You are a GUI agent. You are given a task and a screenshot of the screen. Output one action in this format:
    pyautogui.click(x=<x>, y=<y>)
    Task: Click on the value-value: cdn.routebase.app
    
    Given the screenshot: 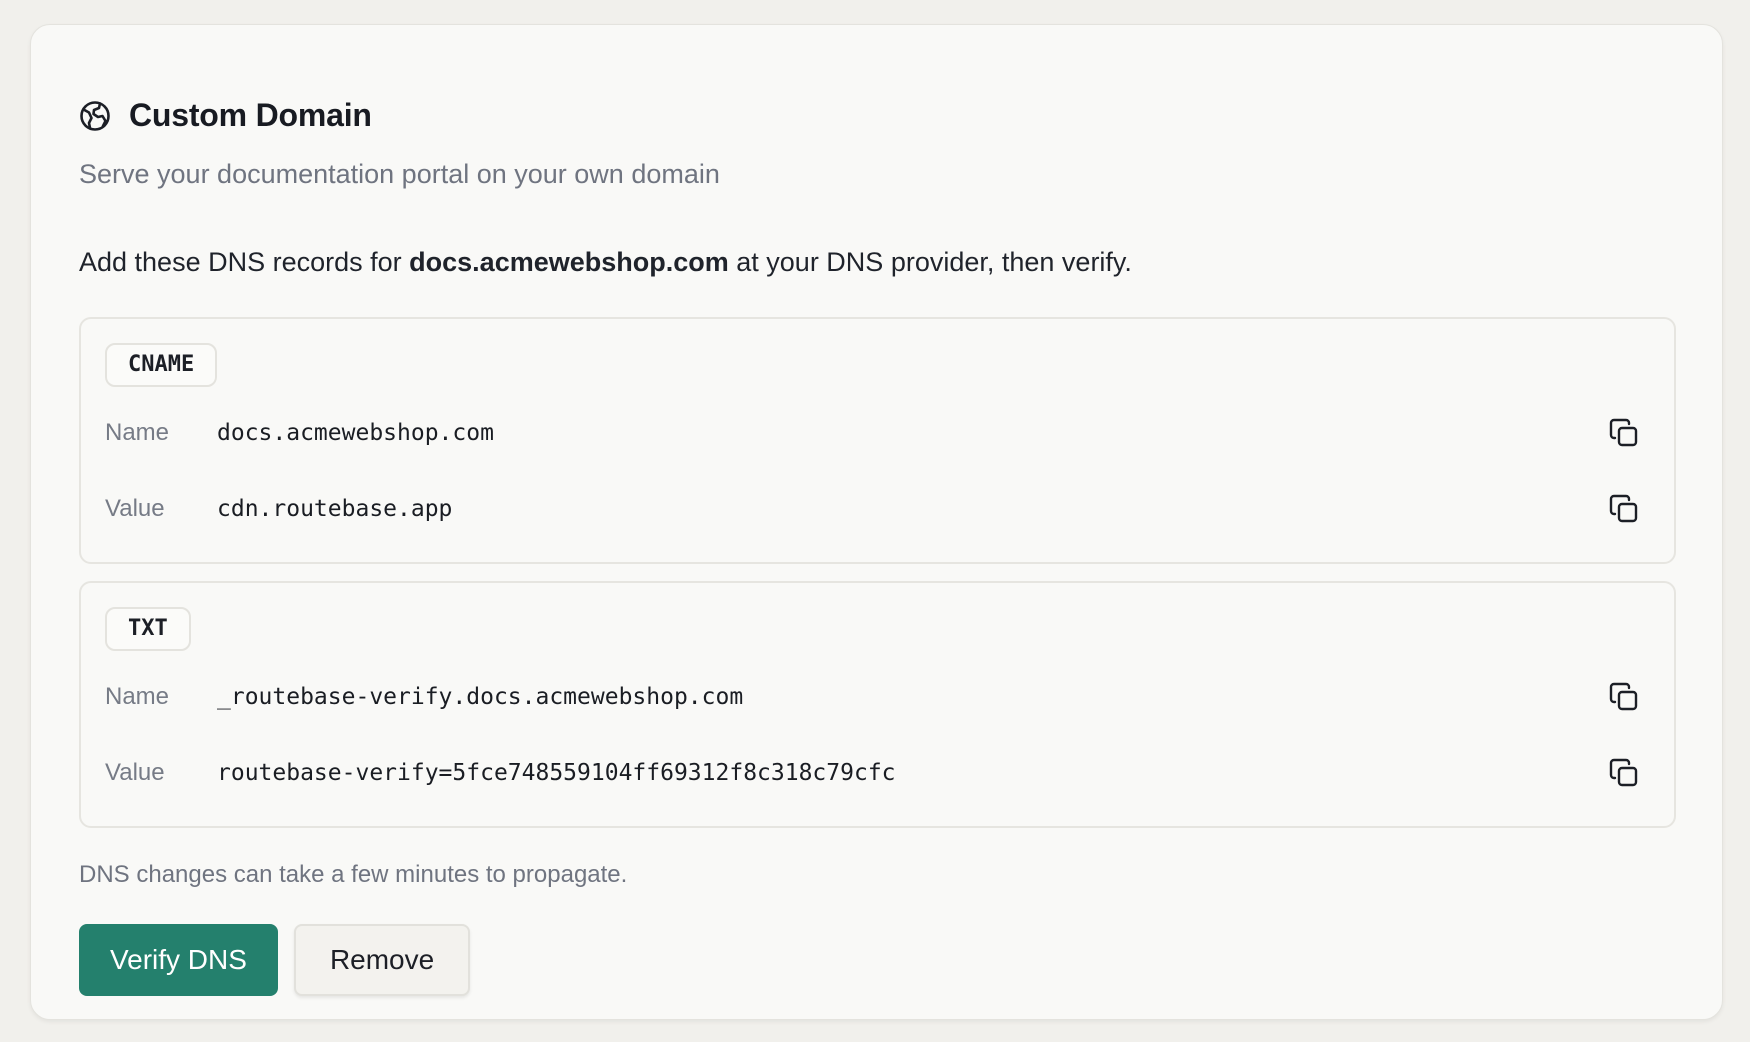 What is the action you would take?
    pyautogui.click(x=908, y=509)
    